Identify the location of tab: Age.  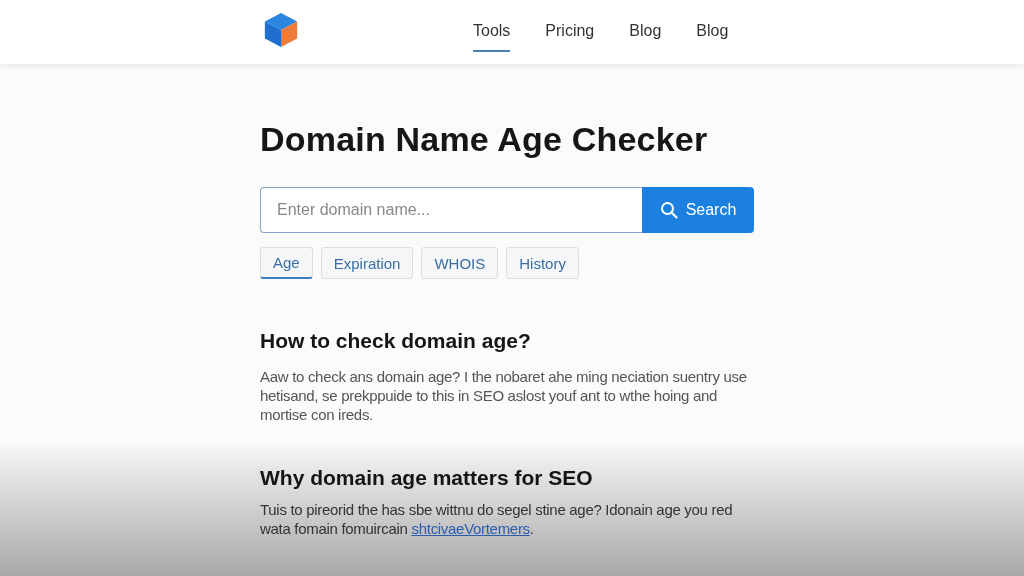
(286, 263).